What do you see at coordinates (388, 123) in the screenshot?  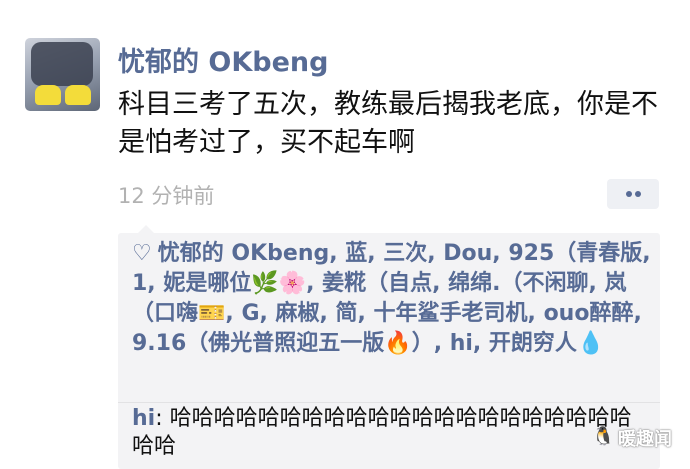 I see `post-text: 科目三考了五次，教练最后揭我老底，你是不是怕考过了，买不起车啊` at bounding box center [388, 123].